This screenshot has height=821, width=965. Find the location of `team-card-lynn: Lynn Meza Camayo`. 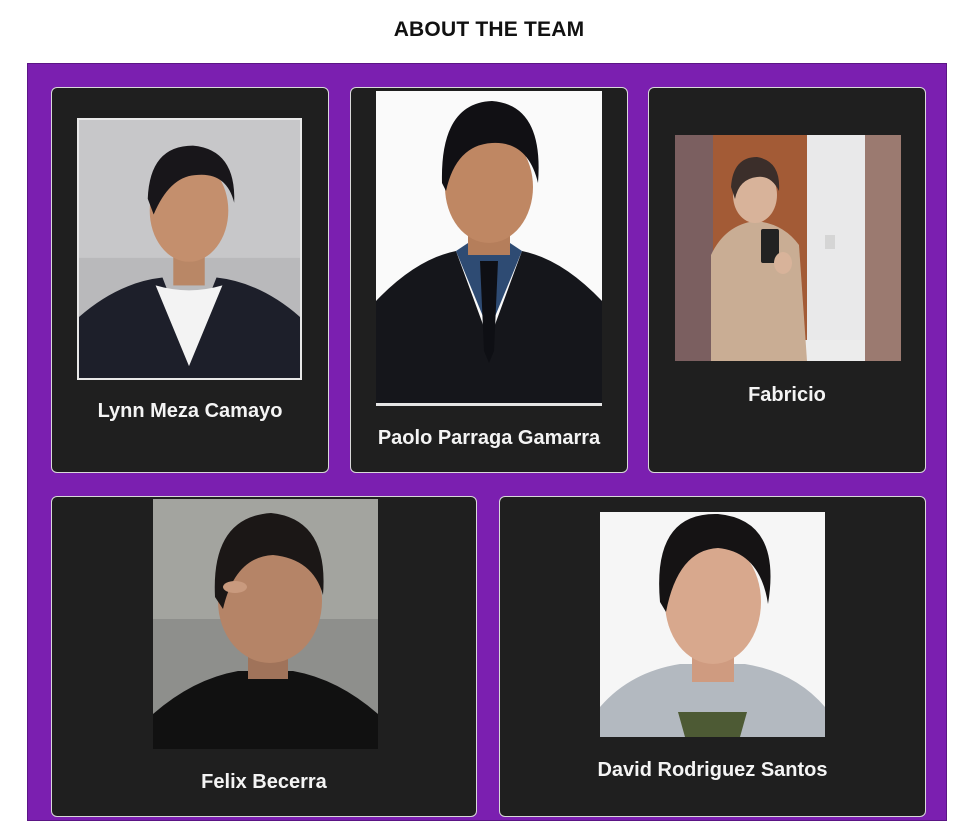

team-card-lynn: Lynn Meza Camayo is located at coordinates (190, 280).